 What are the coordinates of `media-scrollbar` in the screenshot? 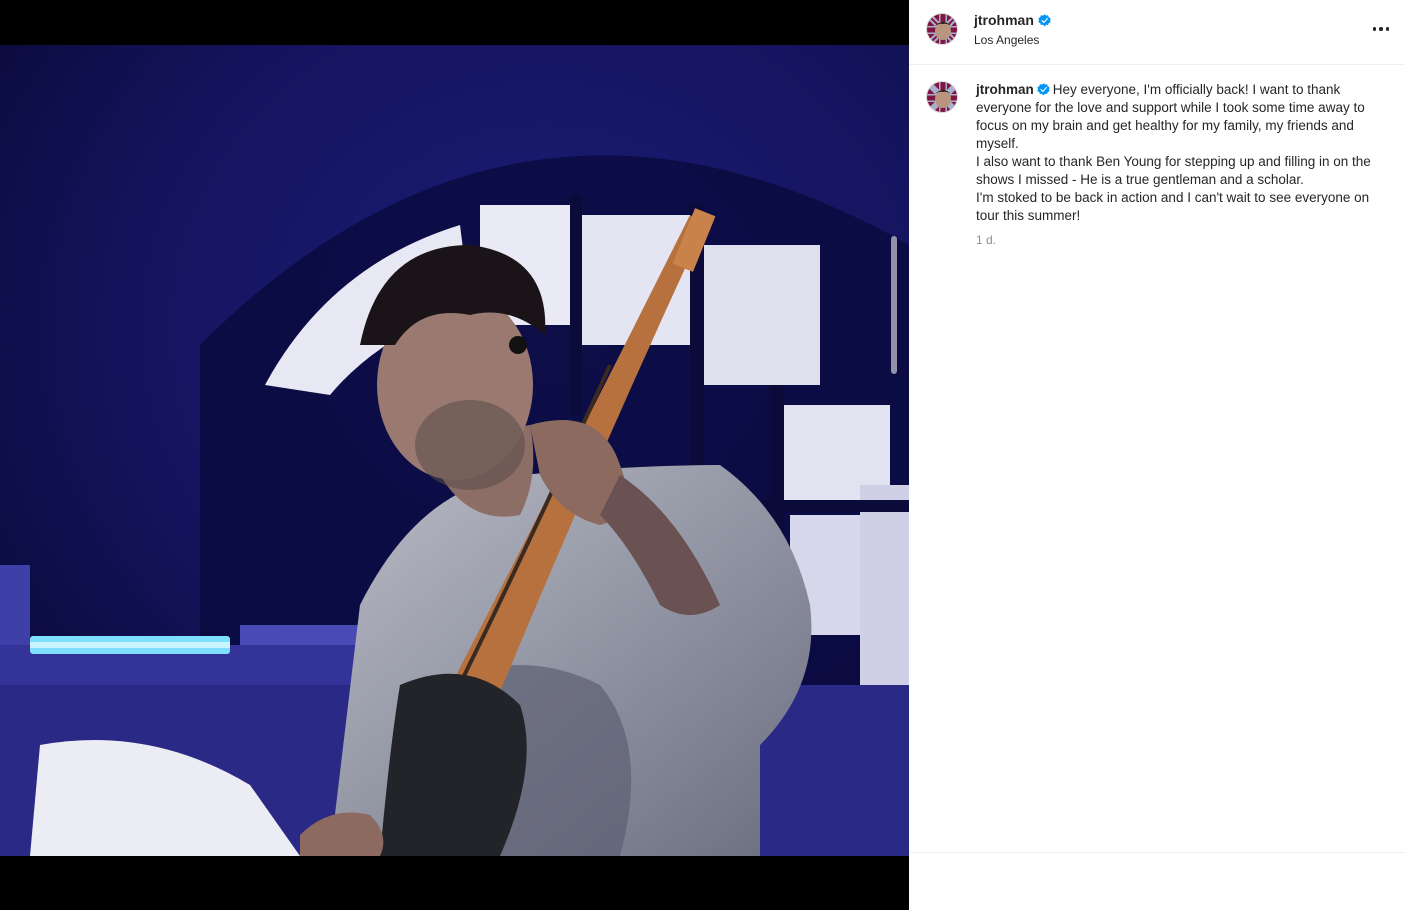 It's located at (894, 305).